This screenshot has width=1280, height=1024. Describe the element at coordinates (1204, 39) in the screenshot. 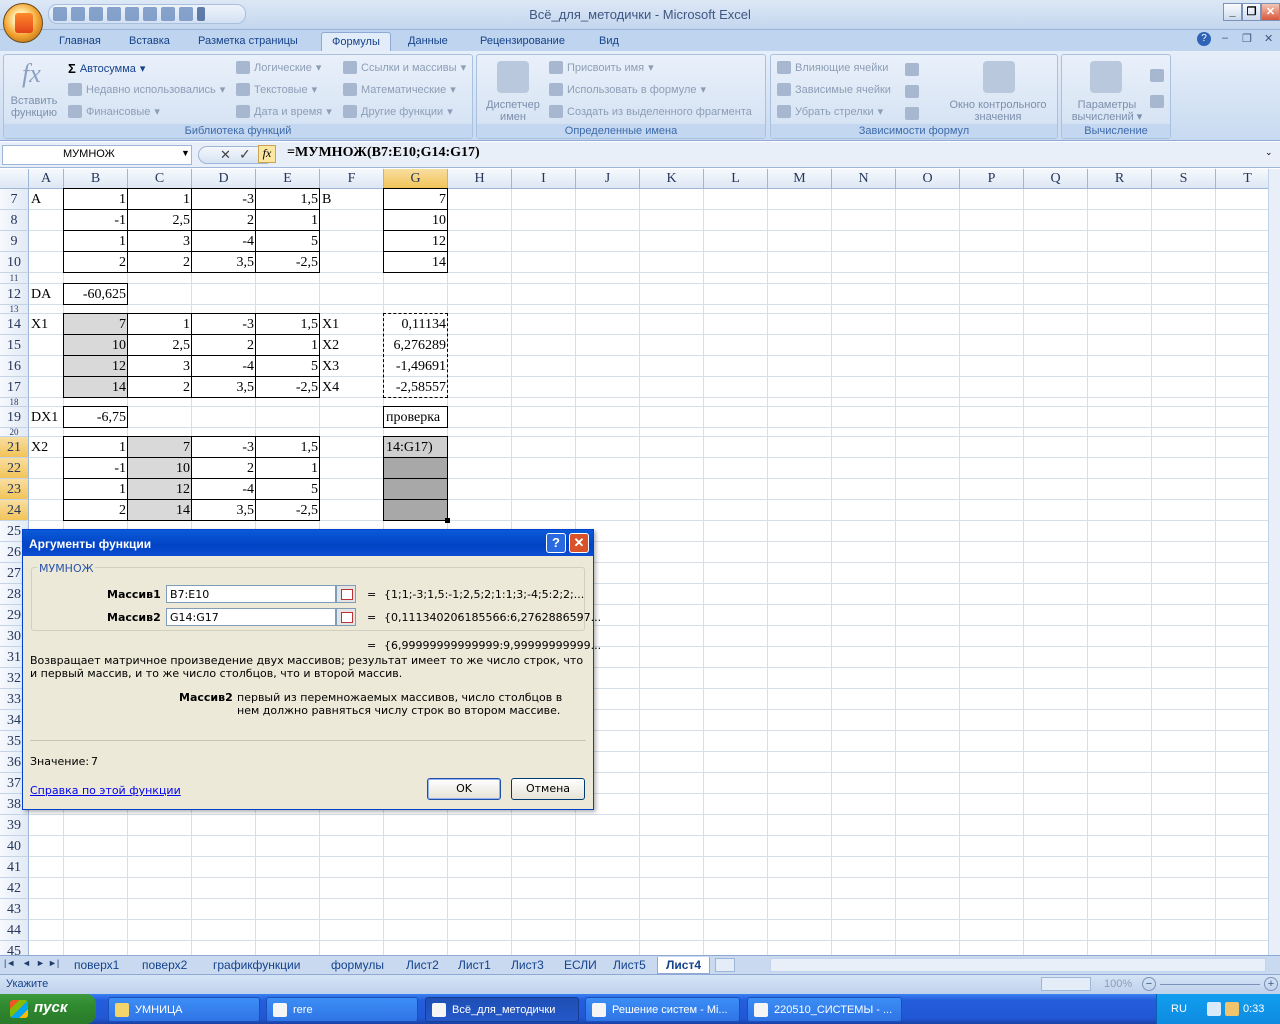

I see `help-icon: ?` at that location.